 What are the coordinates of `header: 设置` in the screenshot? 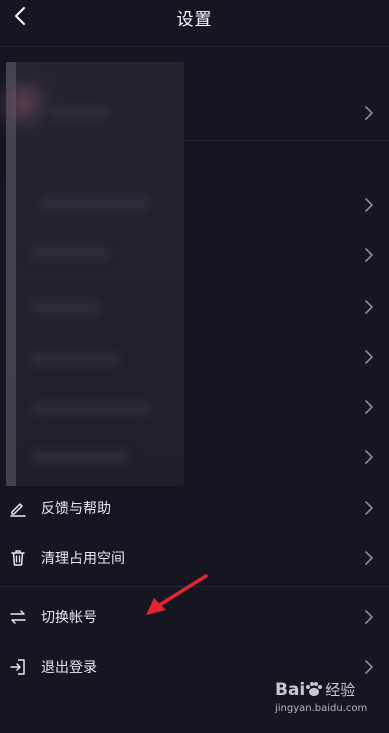 It's located at (194, 17).